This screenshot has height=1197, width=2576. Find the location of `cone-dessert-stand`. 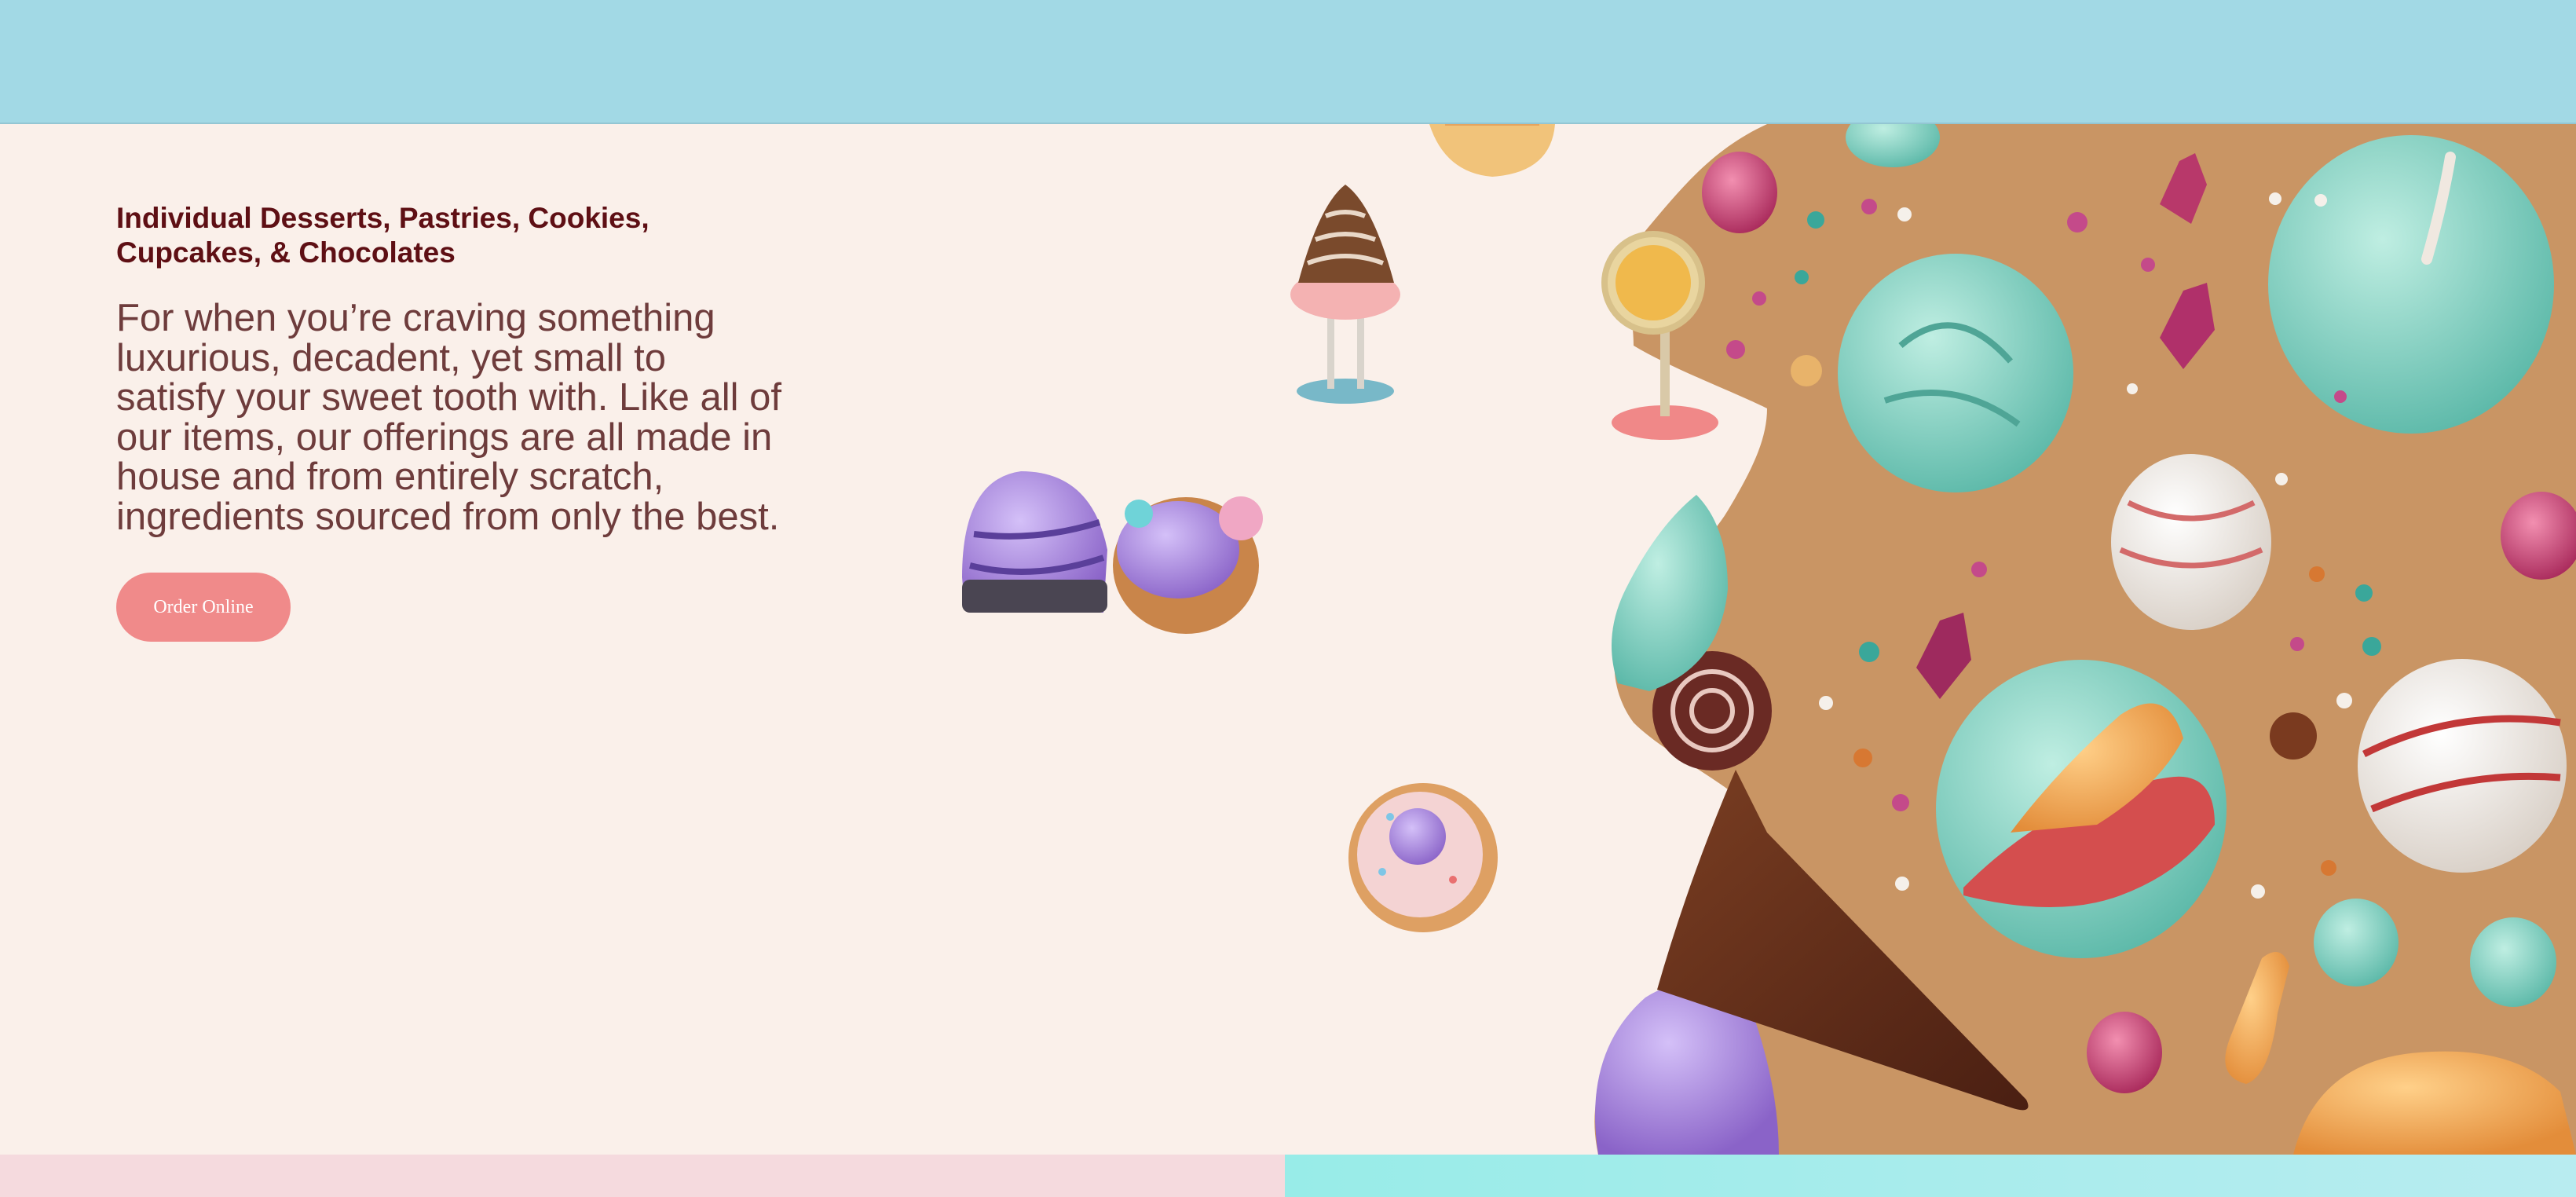

cone-dessert-stand is located at coordinates (1345, 294).